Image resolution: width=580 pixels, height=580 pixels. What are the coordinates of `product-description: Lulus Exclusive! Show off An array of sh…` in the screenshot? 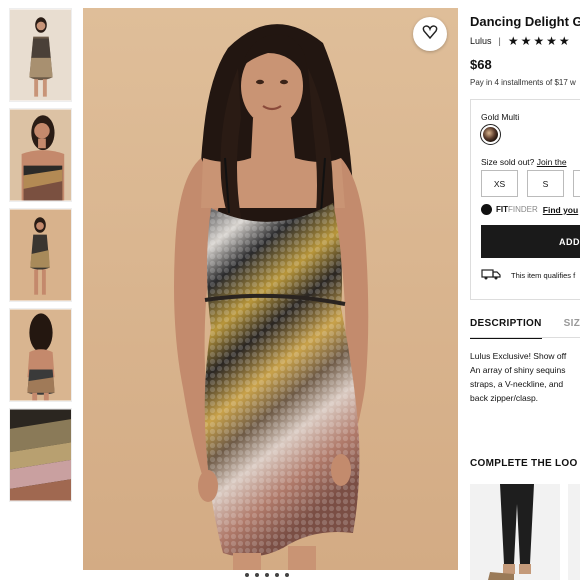 It's located at (518, 377).